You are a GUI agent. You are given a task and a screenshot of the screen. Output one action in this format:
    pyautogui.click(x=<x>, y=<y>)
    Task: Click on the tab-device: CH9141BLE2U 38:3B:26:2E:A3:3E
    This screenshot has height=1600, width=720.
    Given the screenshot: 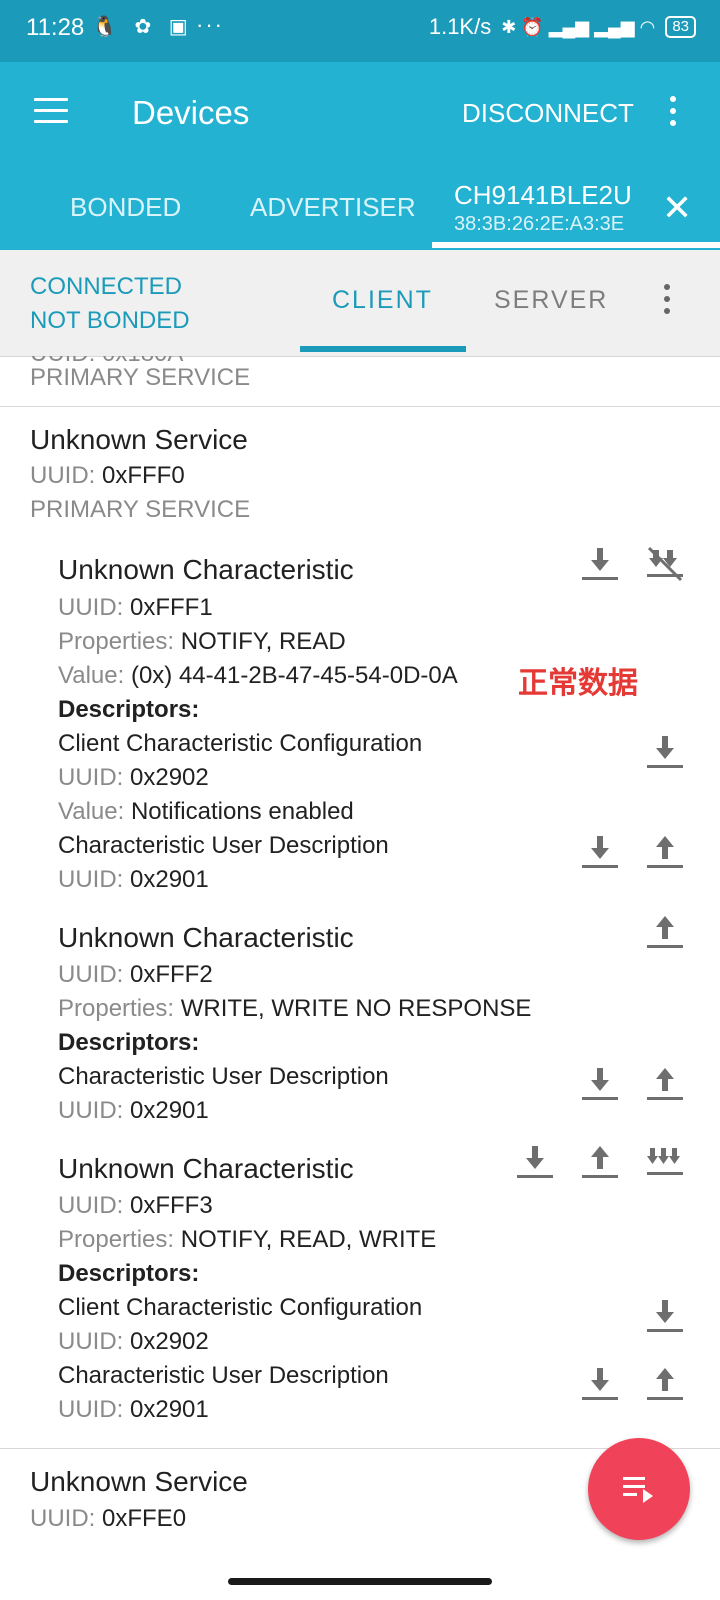 What is the action you would take?
    pyautogui.click(x=543, y=208)
    